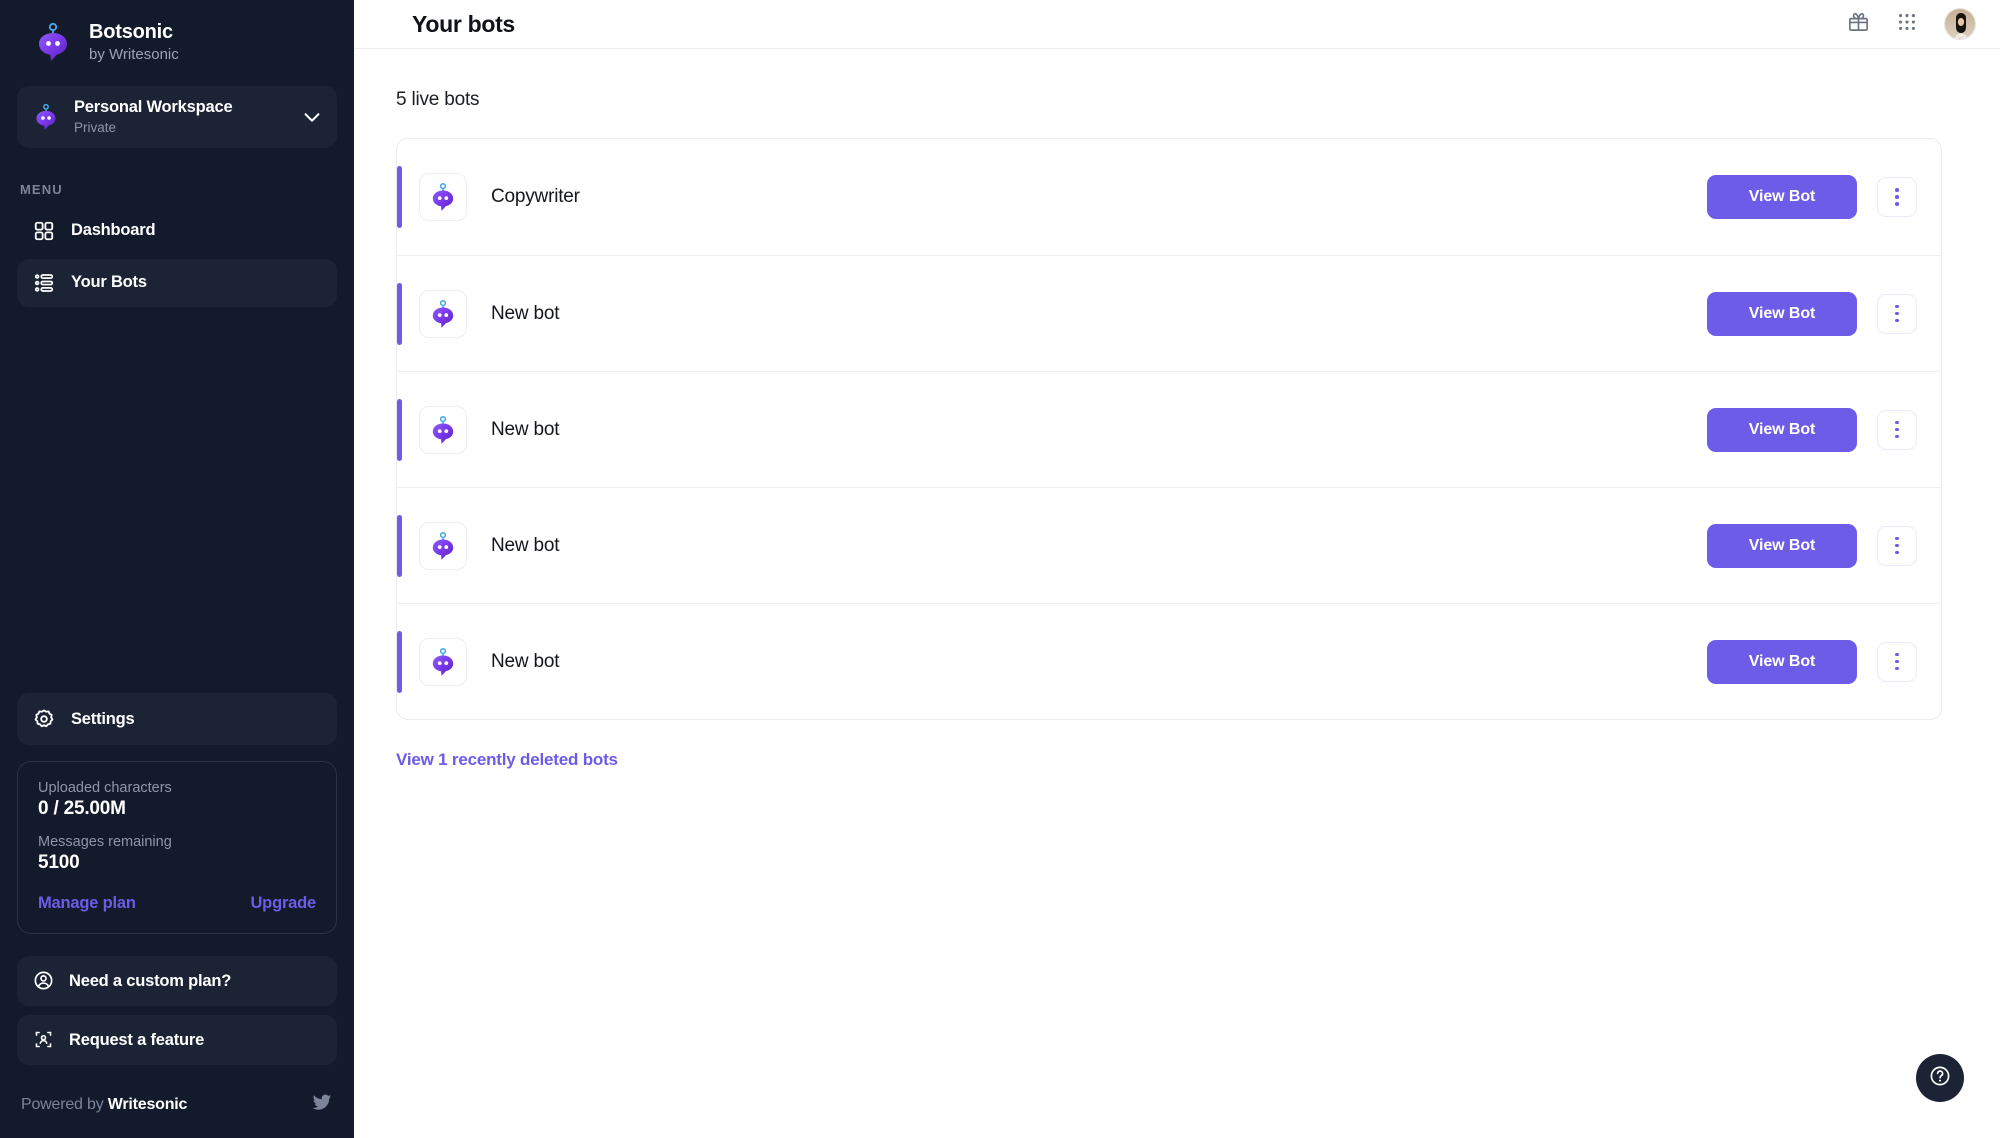  I want to click on brand: Botsonic by Writesonic, so click(177, 40).